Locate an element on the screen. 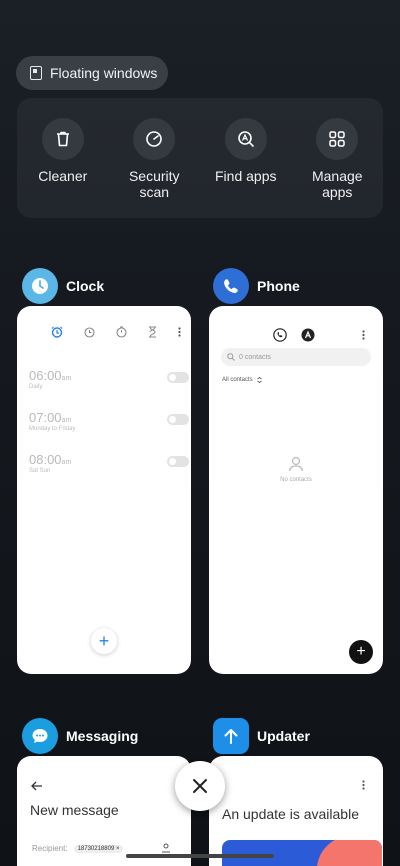 The image size is (400, 866). alarm-repeat: Sat Sun is located at coordinates (40, 471).